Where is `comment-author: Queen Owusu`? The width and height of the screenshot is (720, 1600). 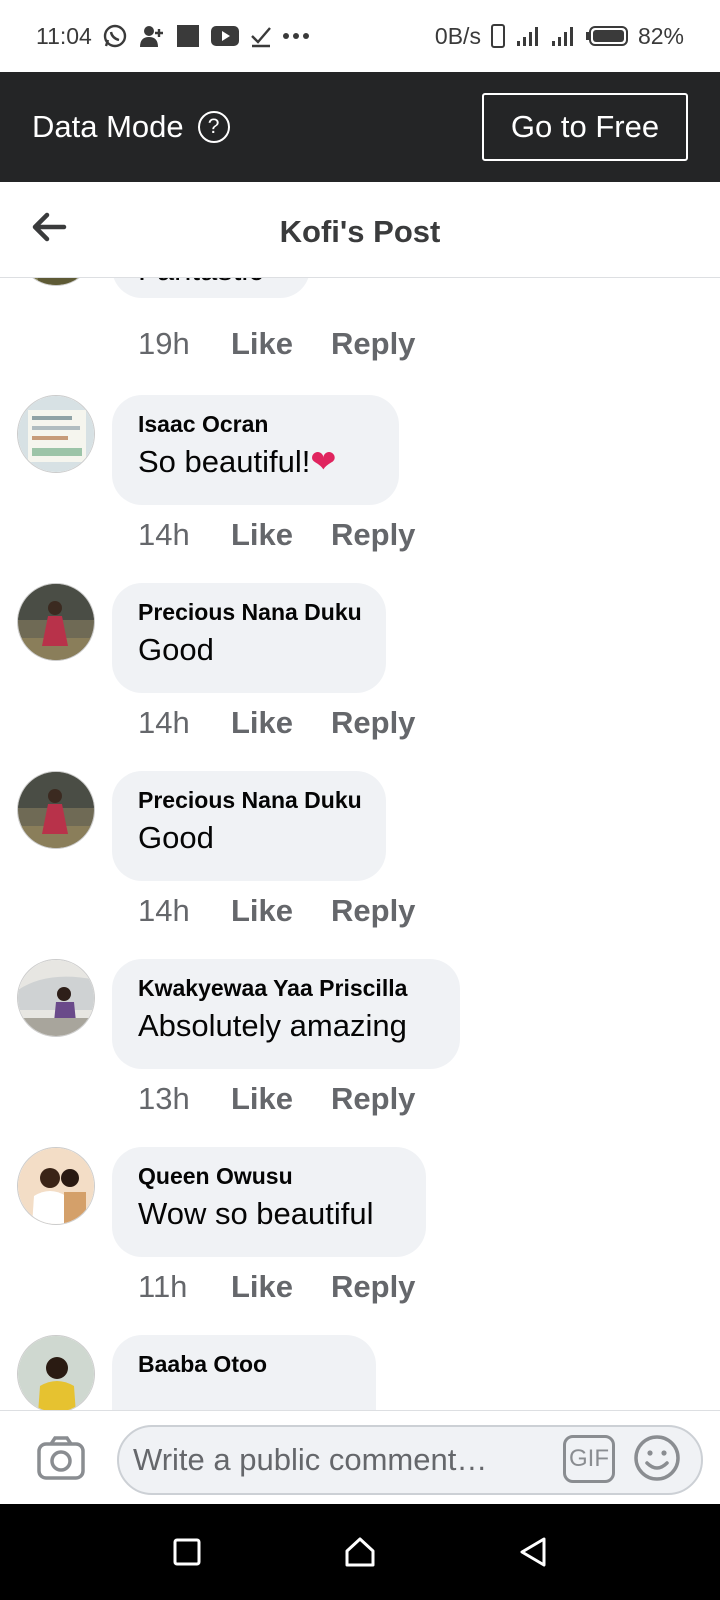 comment-author: Queen Owusu is located at coordinates (269, 1176).